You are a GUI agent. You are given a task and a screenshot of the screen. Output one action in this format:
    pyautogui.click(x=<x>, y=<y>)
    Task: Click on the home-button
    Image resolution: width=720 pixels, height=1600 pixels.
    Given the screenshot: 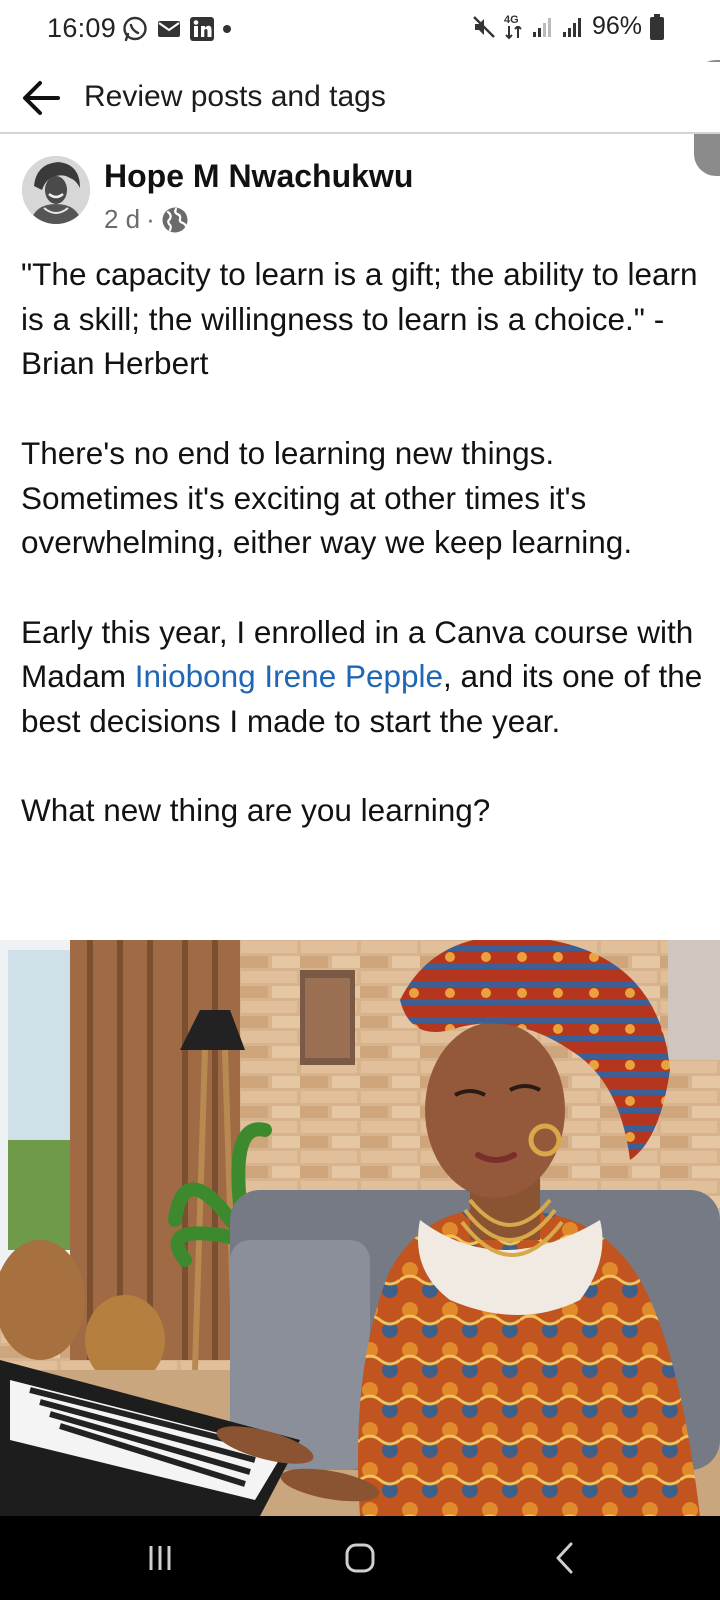 What is the action you would take?
    pyautogui.click(x=360, y=1558)
    